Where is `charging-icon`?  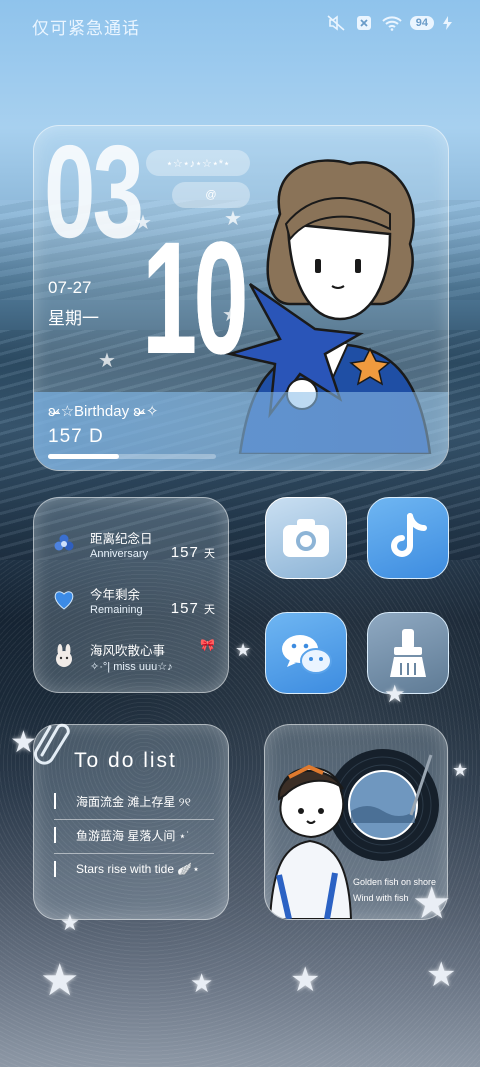 charging-icon is located at coordinates (447, 23).